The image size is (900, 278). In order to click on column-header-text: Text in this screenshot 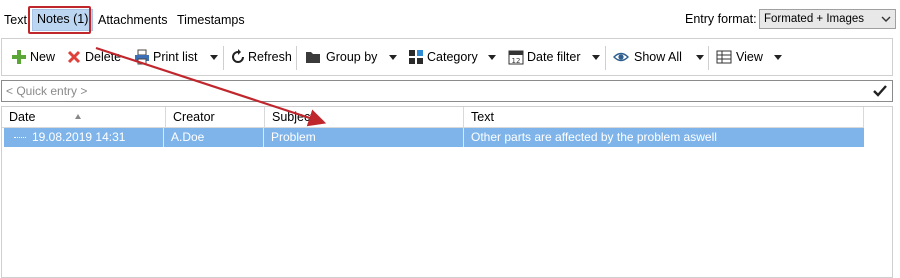, I will do `click(664, 117)`.